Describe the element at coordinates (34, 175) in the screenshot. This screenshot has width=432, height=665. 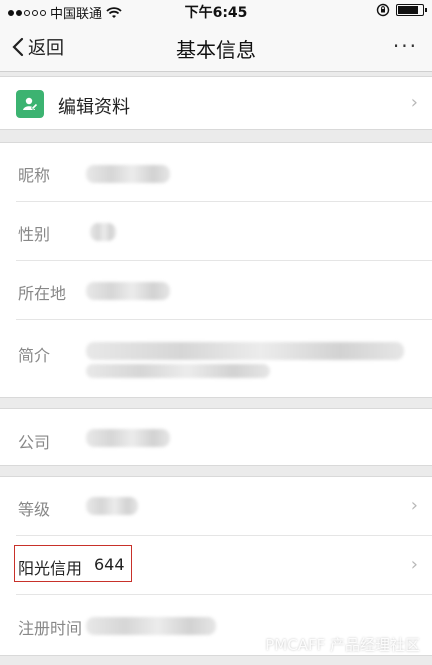
I see `nickname-label: 昵称` at that location.